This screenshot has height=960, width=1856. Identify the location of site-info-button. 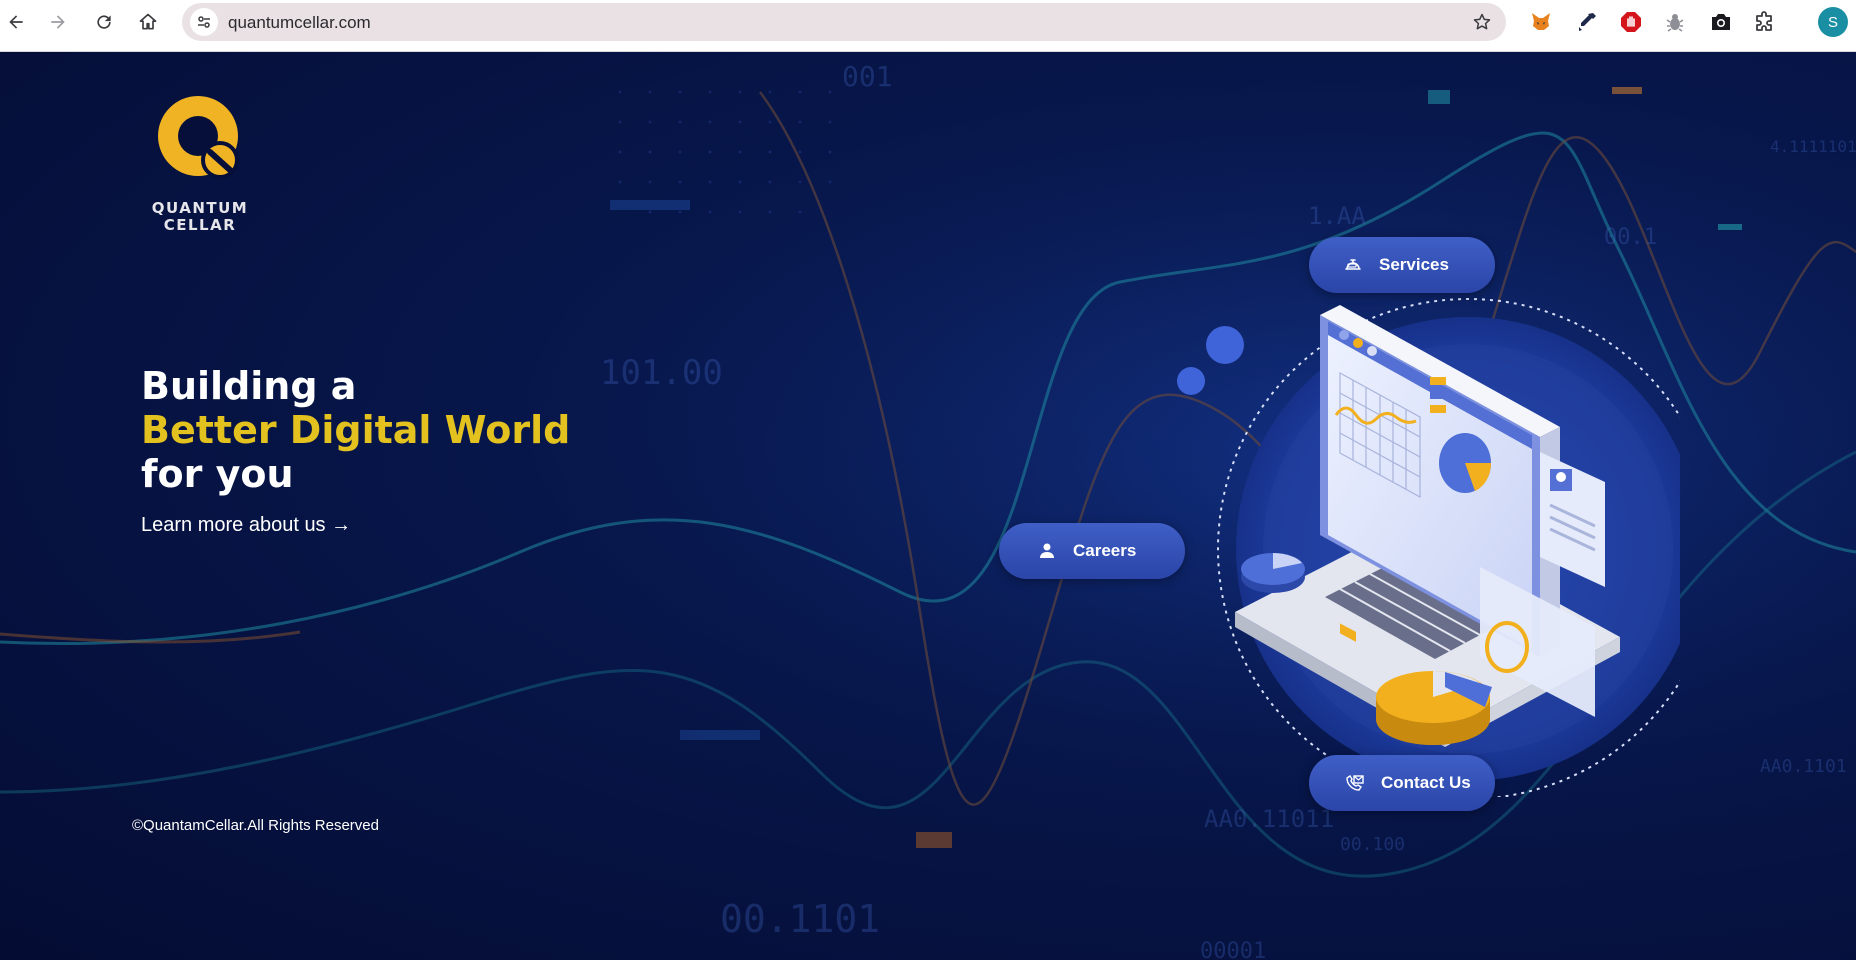
(204, 22).